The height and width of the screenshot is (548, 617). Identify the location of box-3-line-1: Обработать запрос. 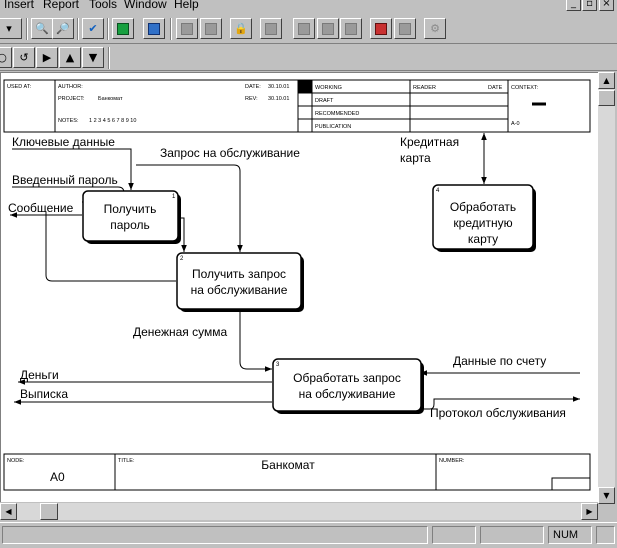
(347, 378).